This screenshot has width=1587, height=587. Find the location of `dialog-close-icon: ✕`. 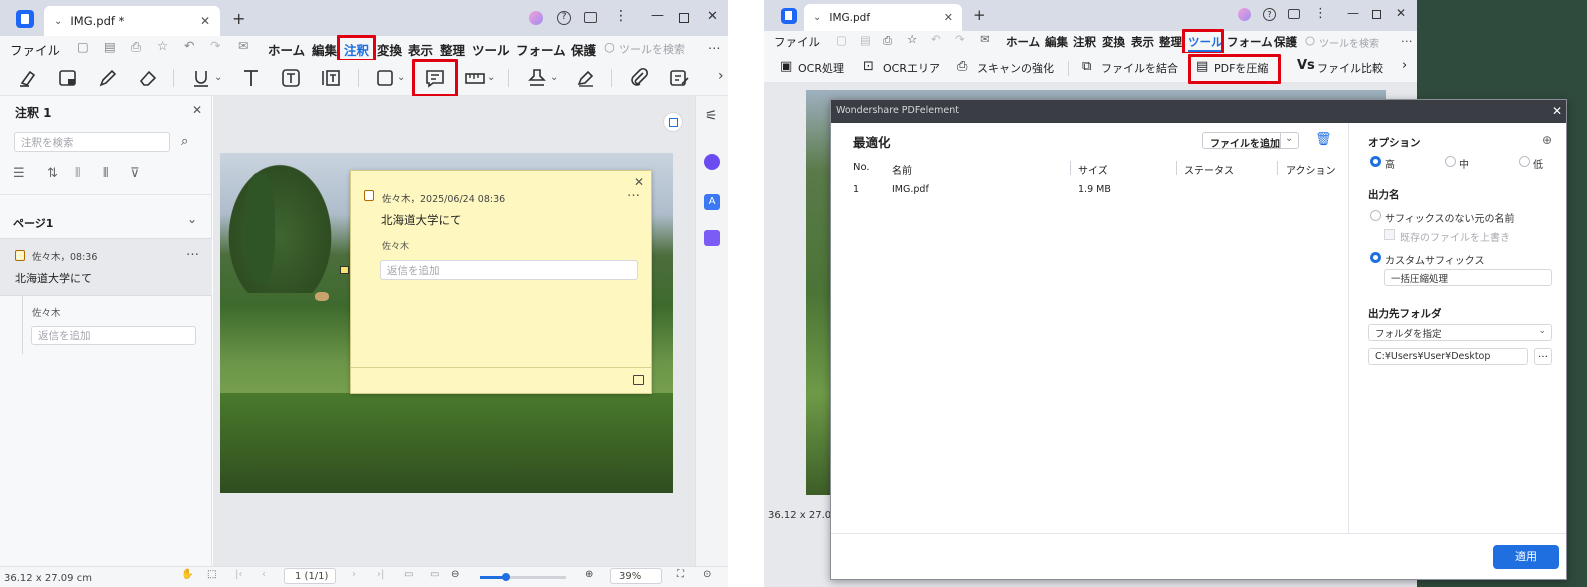

dialog-close-icon: ✕ is located at coordinates (1557, 111).